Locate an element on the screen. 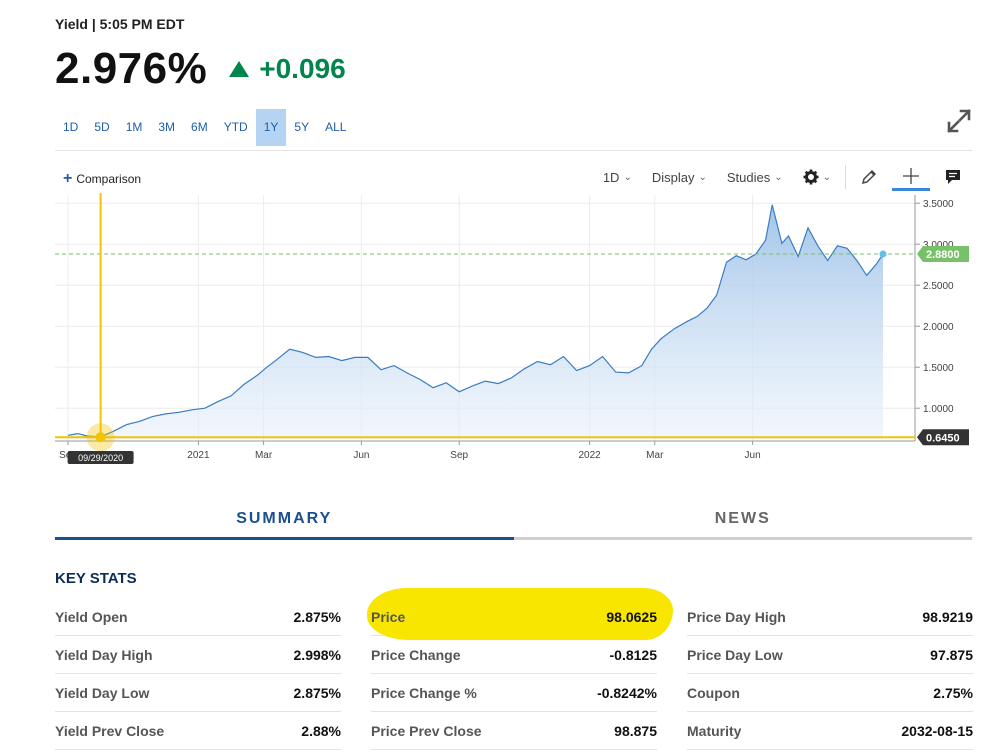 This screenshot has width=1000, height=753. stat-value: 2.88% is located at coordinates (321, 730).